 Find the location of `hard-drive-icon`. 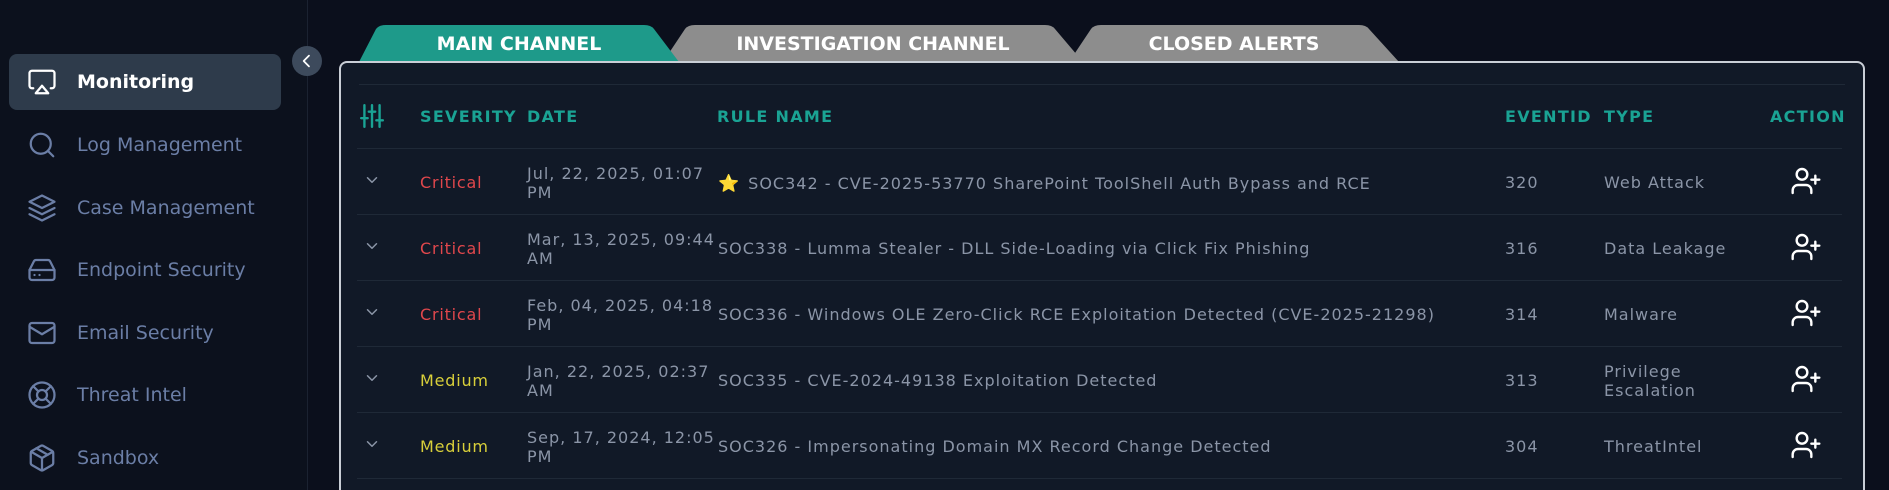

hard-drive-icon is located at coordinates (42, 270).